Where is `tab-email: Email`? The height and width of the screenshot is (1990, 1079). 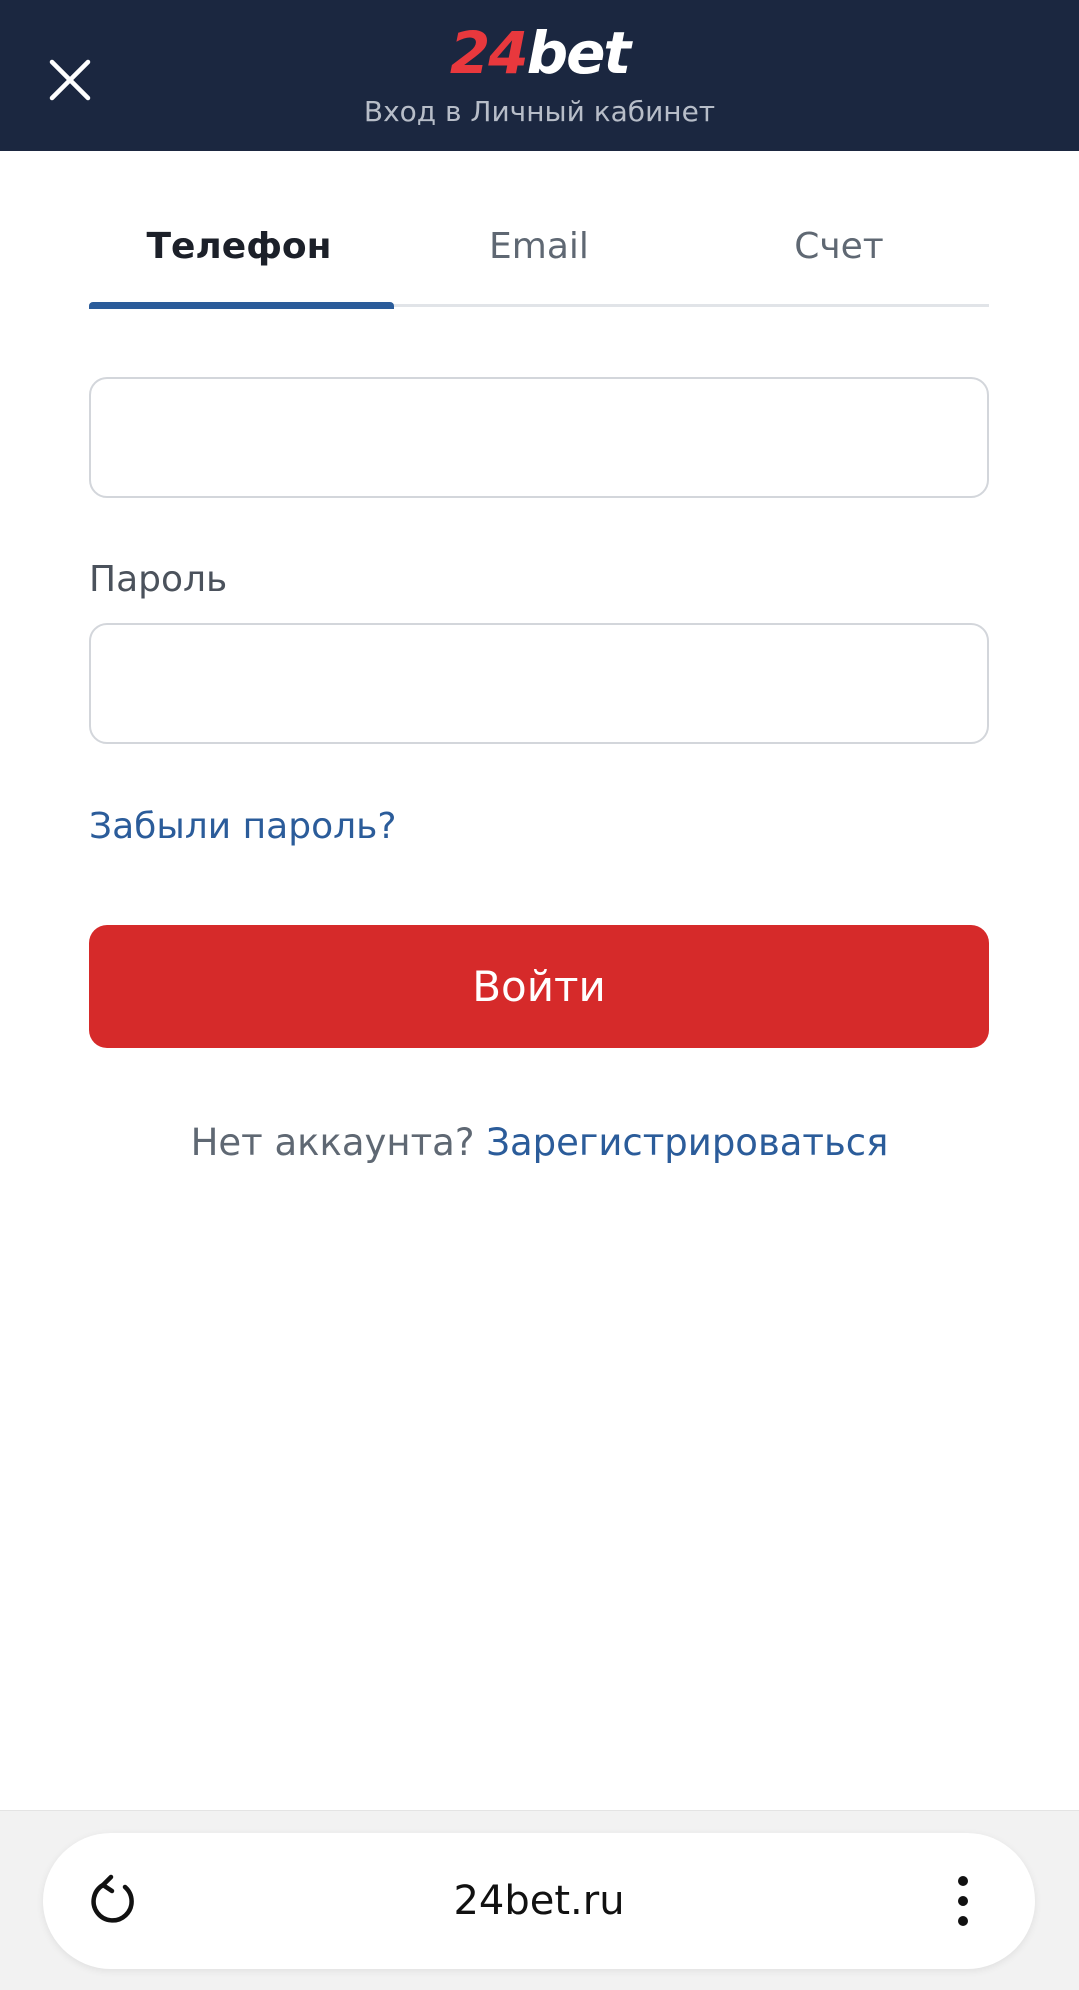
tab-email: Email is located at coordinates (539, 247).